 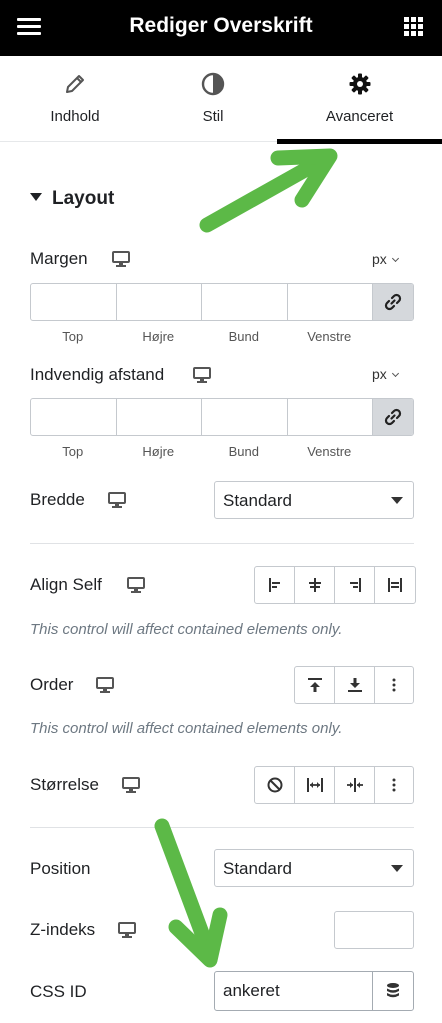 What do you see at coordinates (213, 99) in the screenshot?
I see `tab-stil: Stil` at bounding box center [213, 99].